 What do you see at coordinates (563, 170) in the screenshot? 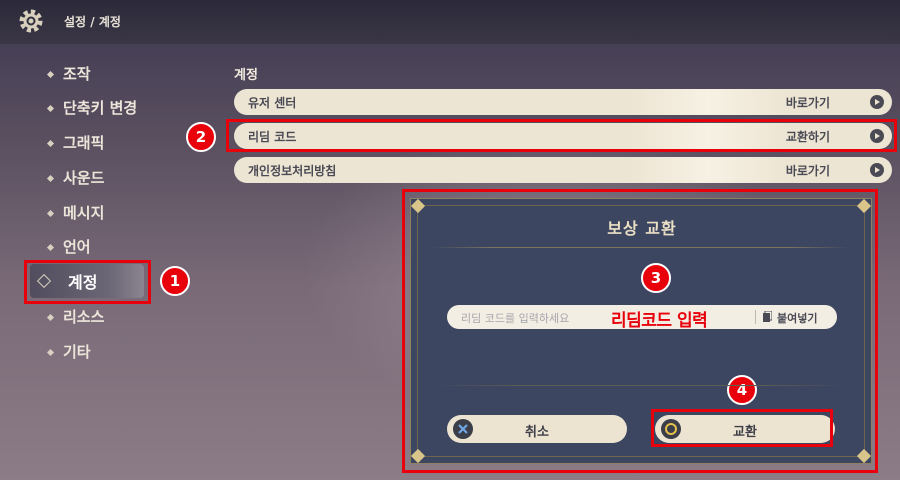
I see `row-privacy-policy: 개인정보처리방침 바로가기` at bounding box center [563, 170].